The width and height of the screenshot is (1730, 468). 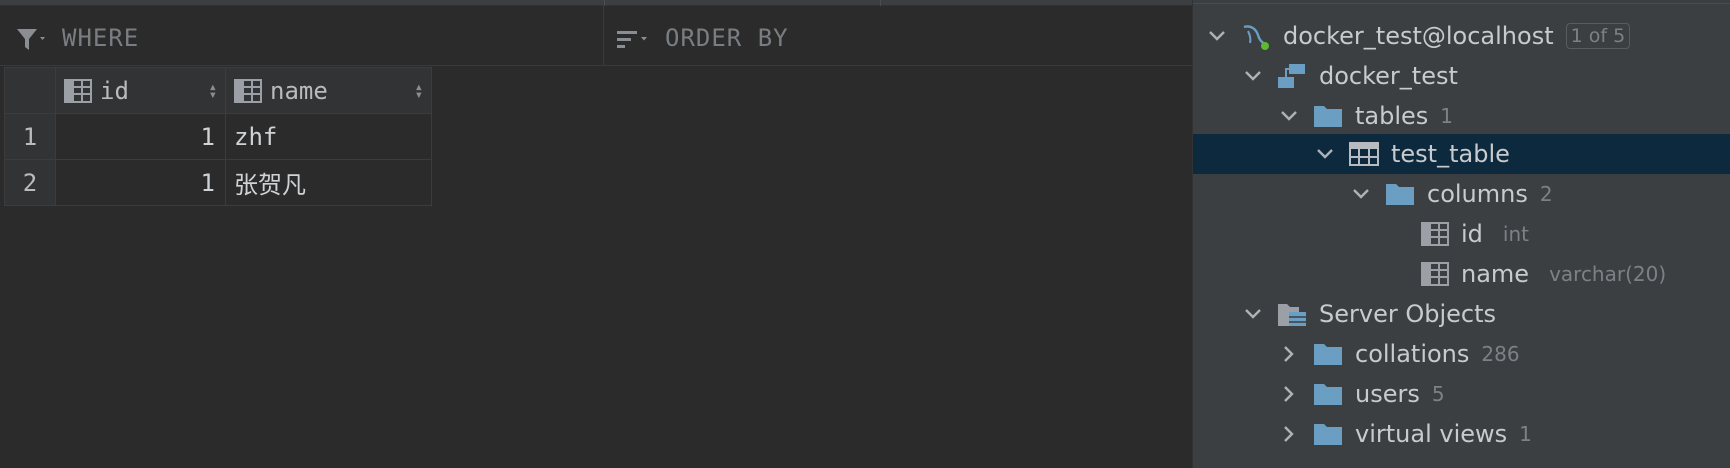 I want to click on table-icon, so click(x=1364, y=154).